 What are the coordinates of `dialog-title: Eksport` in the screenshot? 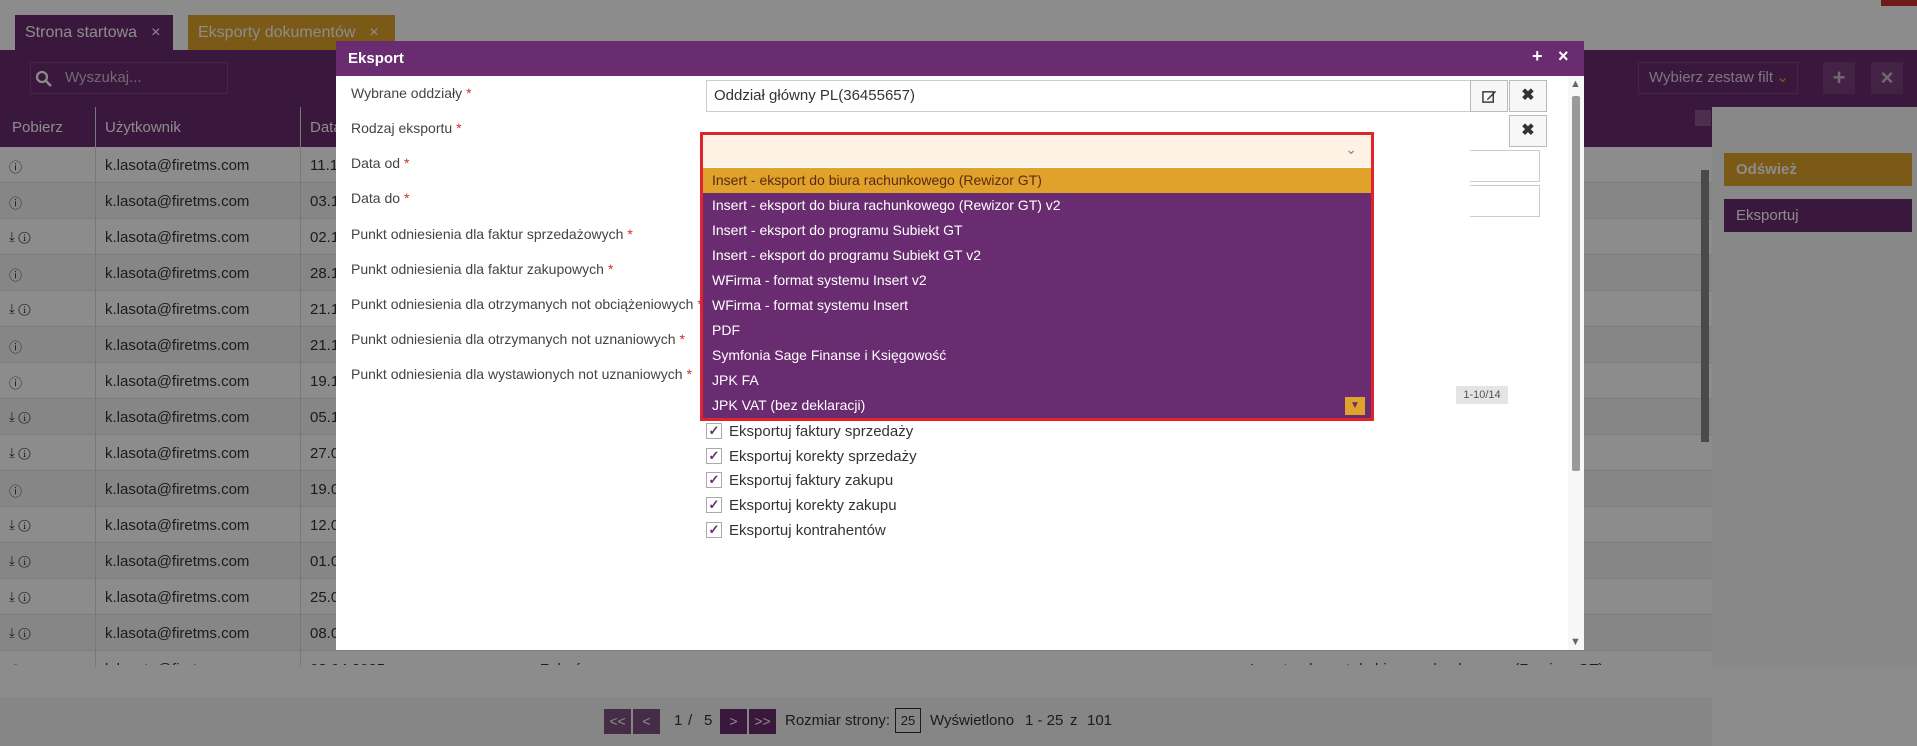 It's located at (376, 58).